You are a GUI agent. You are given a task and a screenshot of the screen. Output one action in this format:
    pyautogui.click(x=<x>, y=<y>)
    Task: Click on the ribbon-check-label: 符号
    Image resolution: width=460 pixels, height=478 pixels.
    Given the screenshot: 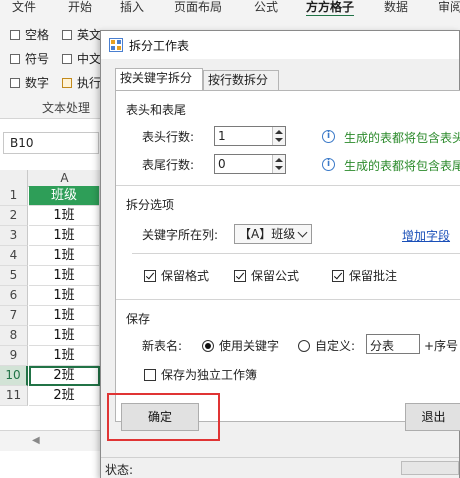 What is the action you would take?
    pyautogui.click(x=37, y=59)
    